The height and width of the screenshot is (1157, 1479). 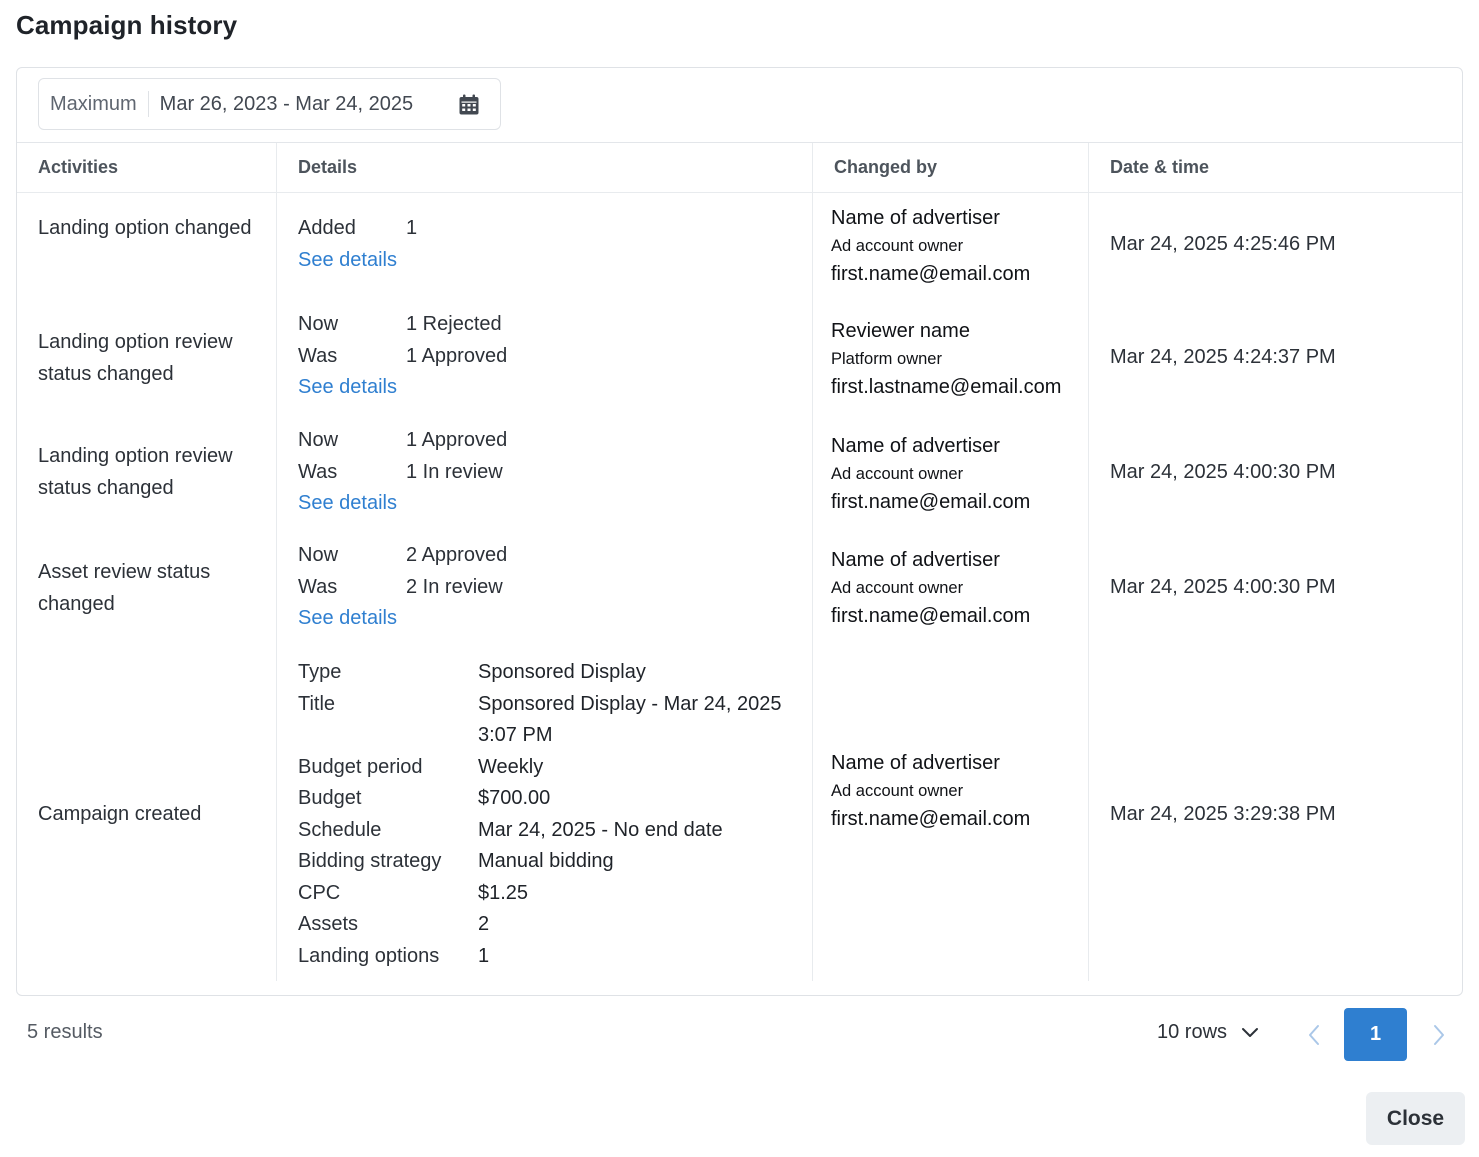 I want to click on detail-value: 1 Rejected, so click(x=454, y=324).